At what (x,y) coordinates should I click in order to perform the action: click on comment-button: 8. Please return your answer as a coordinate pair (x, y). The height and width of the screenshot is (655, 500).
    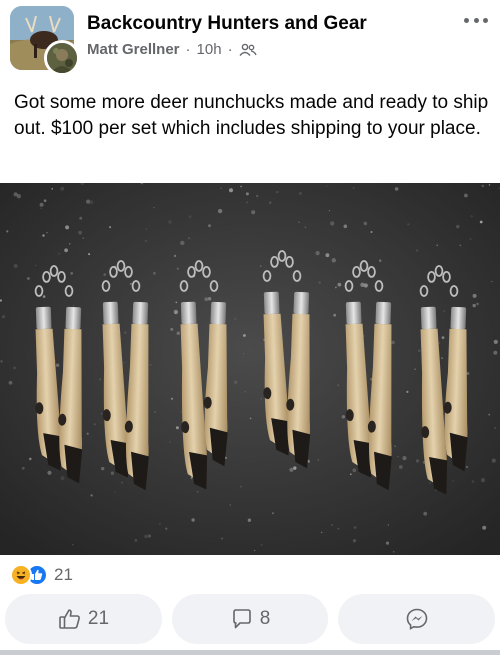
    Looking at the image, I should click on (250, 619).